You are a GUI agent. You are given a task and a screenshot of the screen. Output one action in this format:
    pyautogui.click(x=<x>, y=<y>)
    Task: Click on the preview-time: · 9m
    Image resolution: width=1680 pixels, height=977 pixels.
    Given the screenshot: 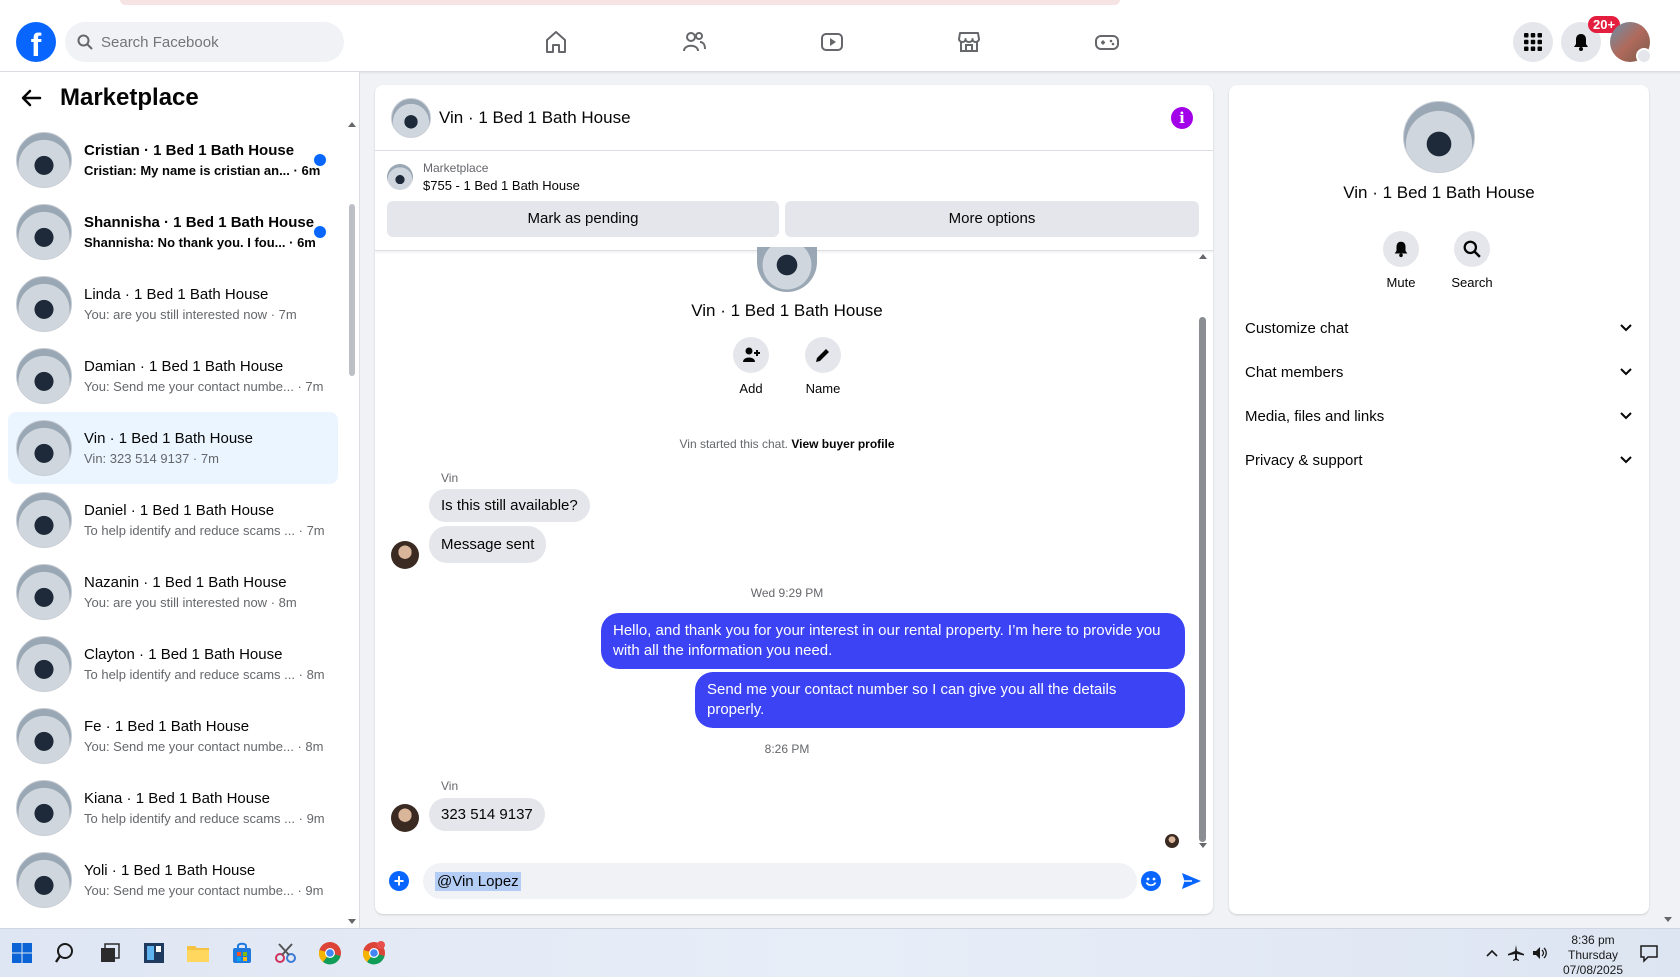 What is the action you would take?
    pyautogui.click(x=309, y=818)
    